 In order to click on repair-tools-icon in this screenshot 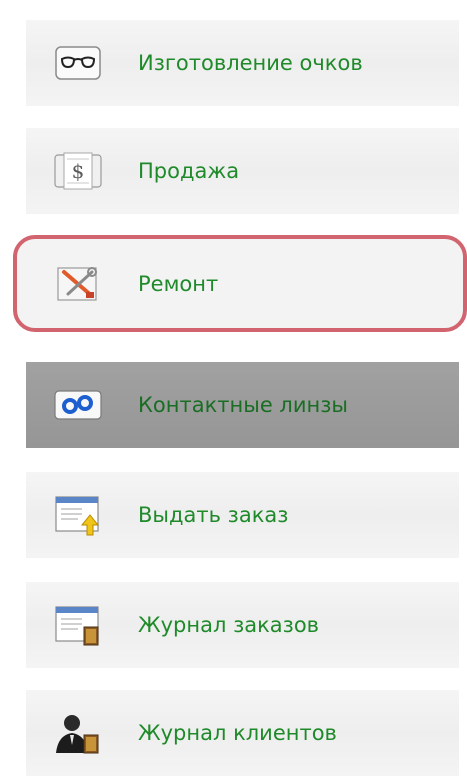, I will do `click(78, 284)`.